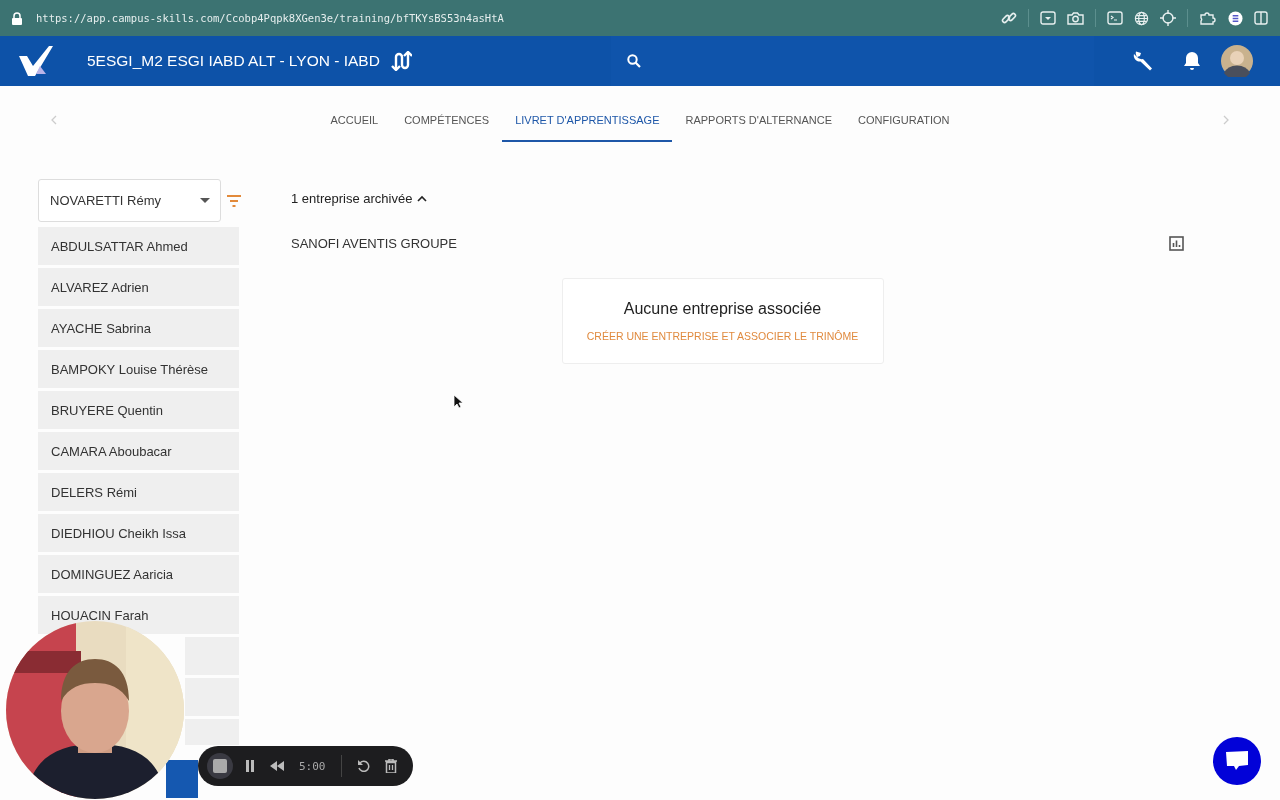 The width and height of the screenshot is (1280, 800). Describe the element at coordinates (138, 287) in the screenshot. I see `student-list-item: ALVAREZ Adrien` at that location.